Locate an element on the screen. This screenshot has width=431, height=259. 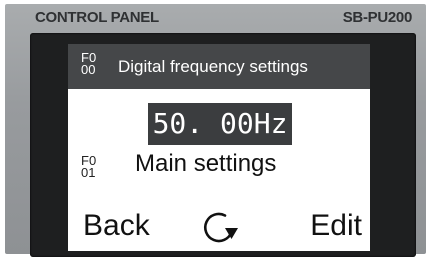
model-label: SB-PU200 is located at coordinates (377, 17).